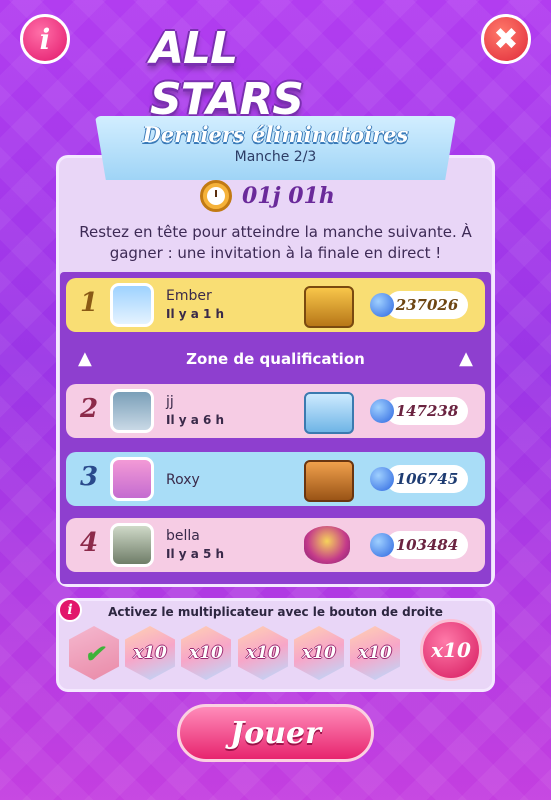  What do you see at coordinates (427, 305) in the screenshot?
I see `score-value: 237026` at bounding box center [427, 305].